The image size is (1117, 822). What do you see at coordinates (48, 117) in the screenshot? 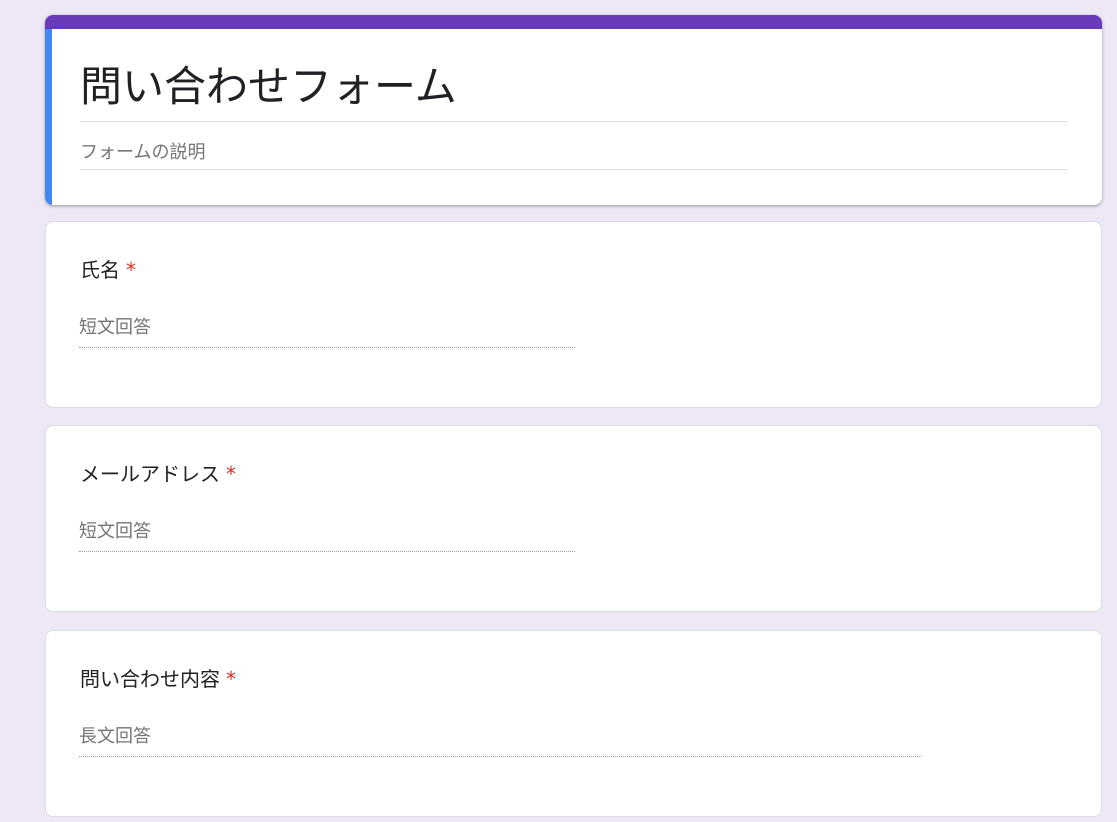
I see `focus-indicator-bar` at bounding box center [48, 117].